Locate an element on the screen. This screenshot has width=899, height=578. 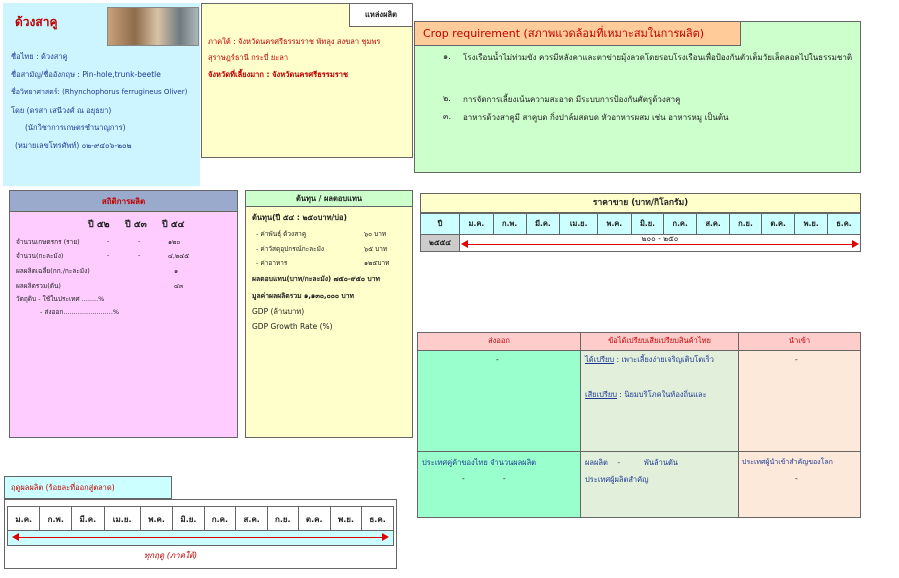
stats-year-2: ปี ๕๓ is located at coordinates (136, 225).